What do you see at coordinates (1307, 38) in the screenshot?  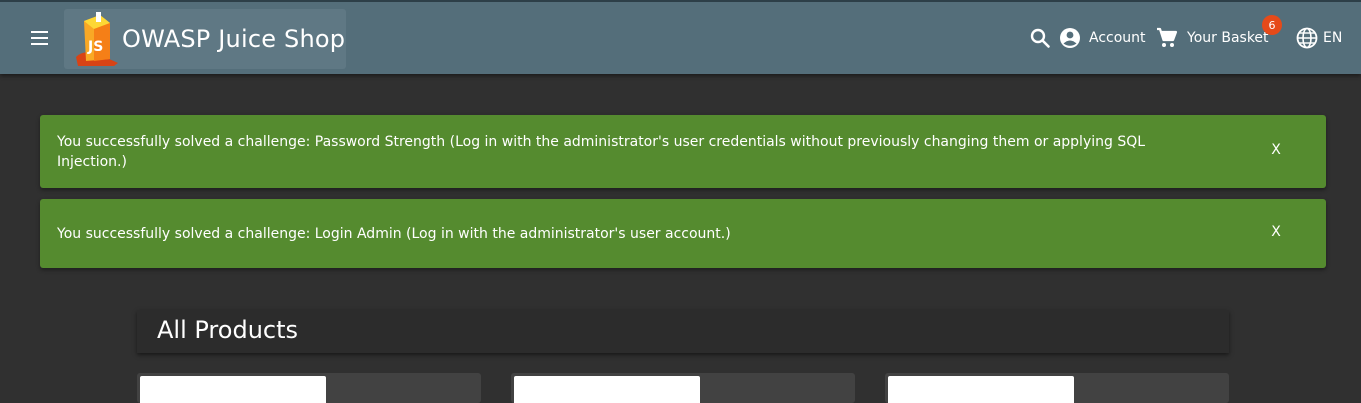 I see `language-icon` at bounding box center [1307, 38].